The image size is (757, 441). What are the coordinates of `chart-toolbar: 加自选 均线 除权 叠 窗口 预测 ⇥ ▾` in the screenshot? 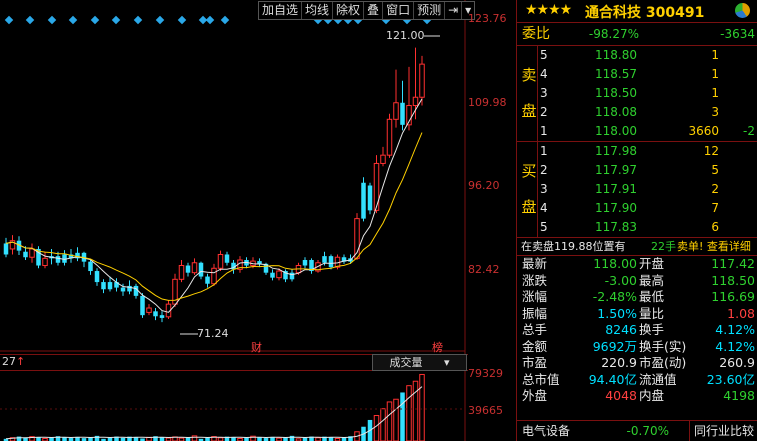 It's located at (367, 10).